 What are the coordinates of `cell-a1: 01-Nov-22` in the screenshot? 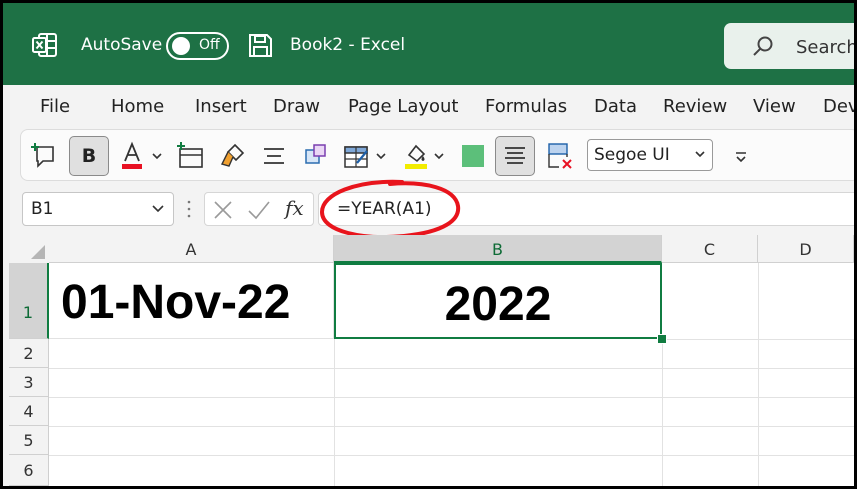 It's located at (191, 301).